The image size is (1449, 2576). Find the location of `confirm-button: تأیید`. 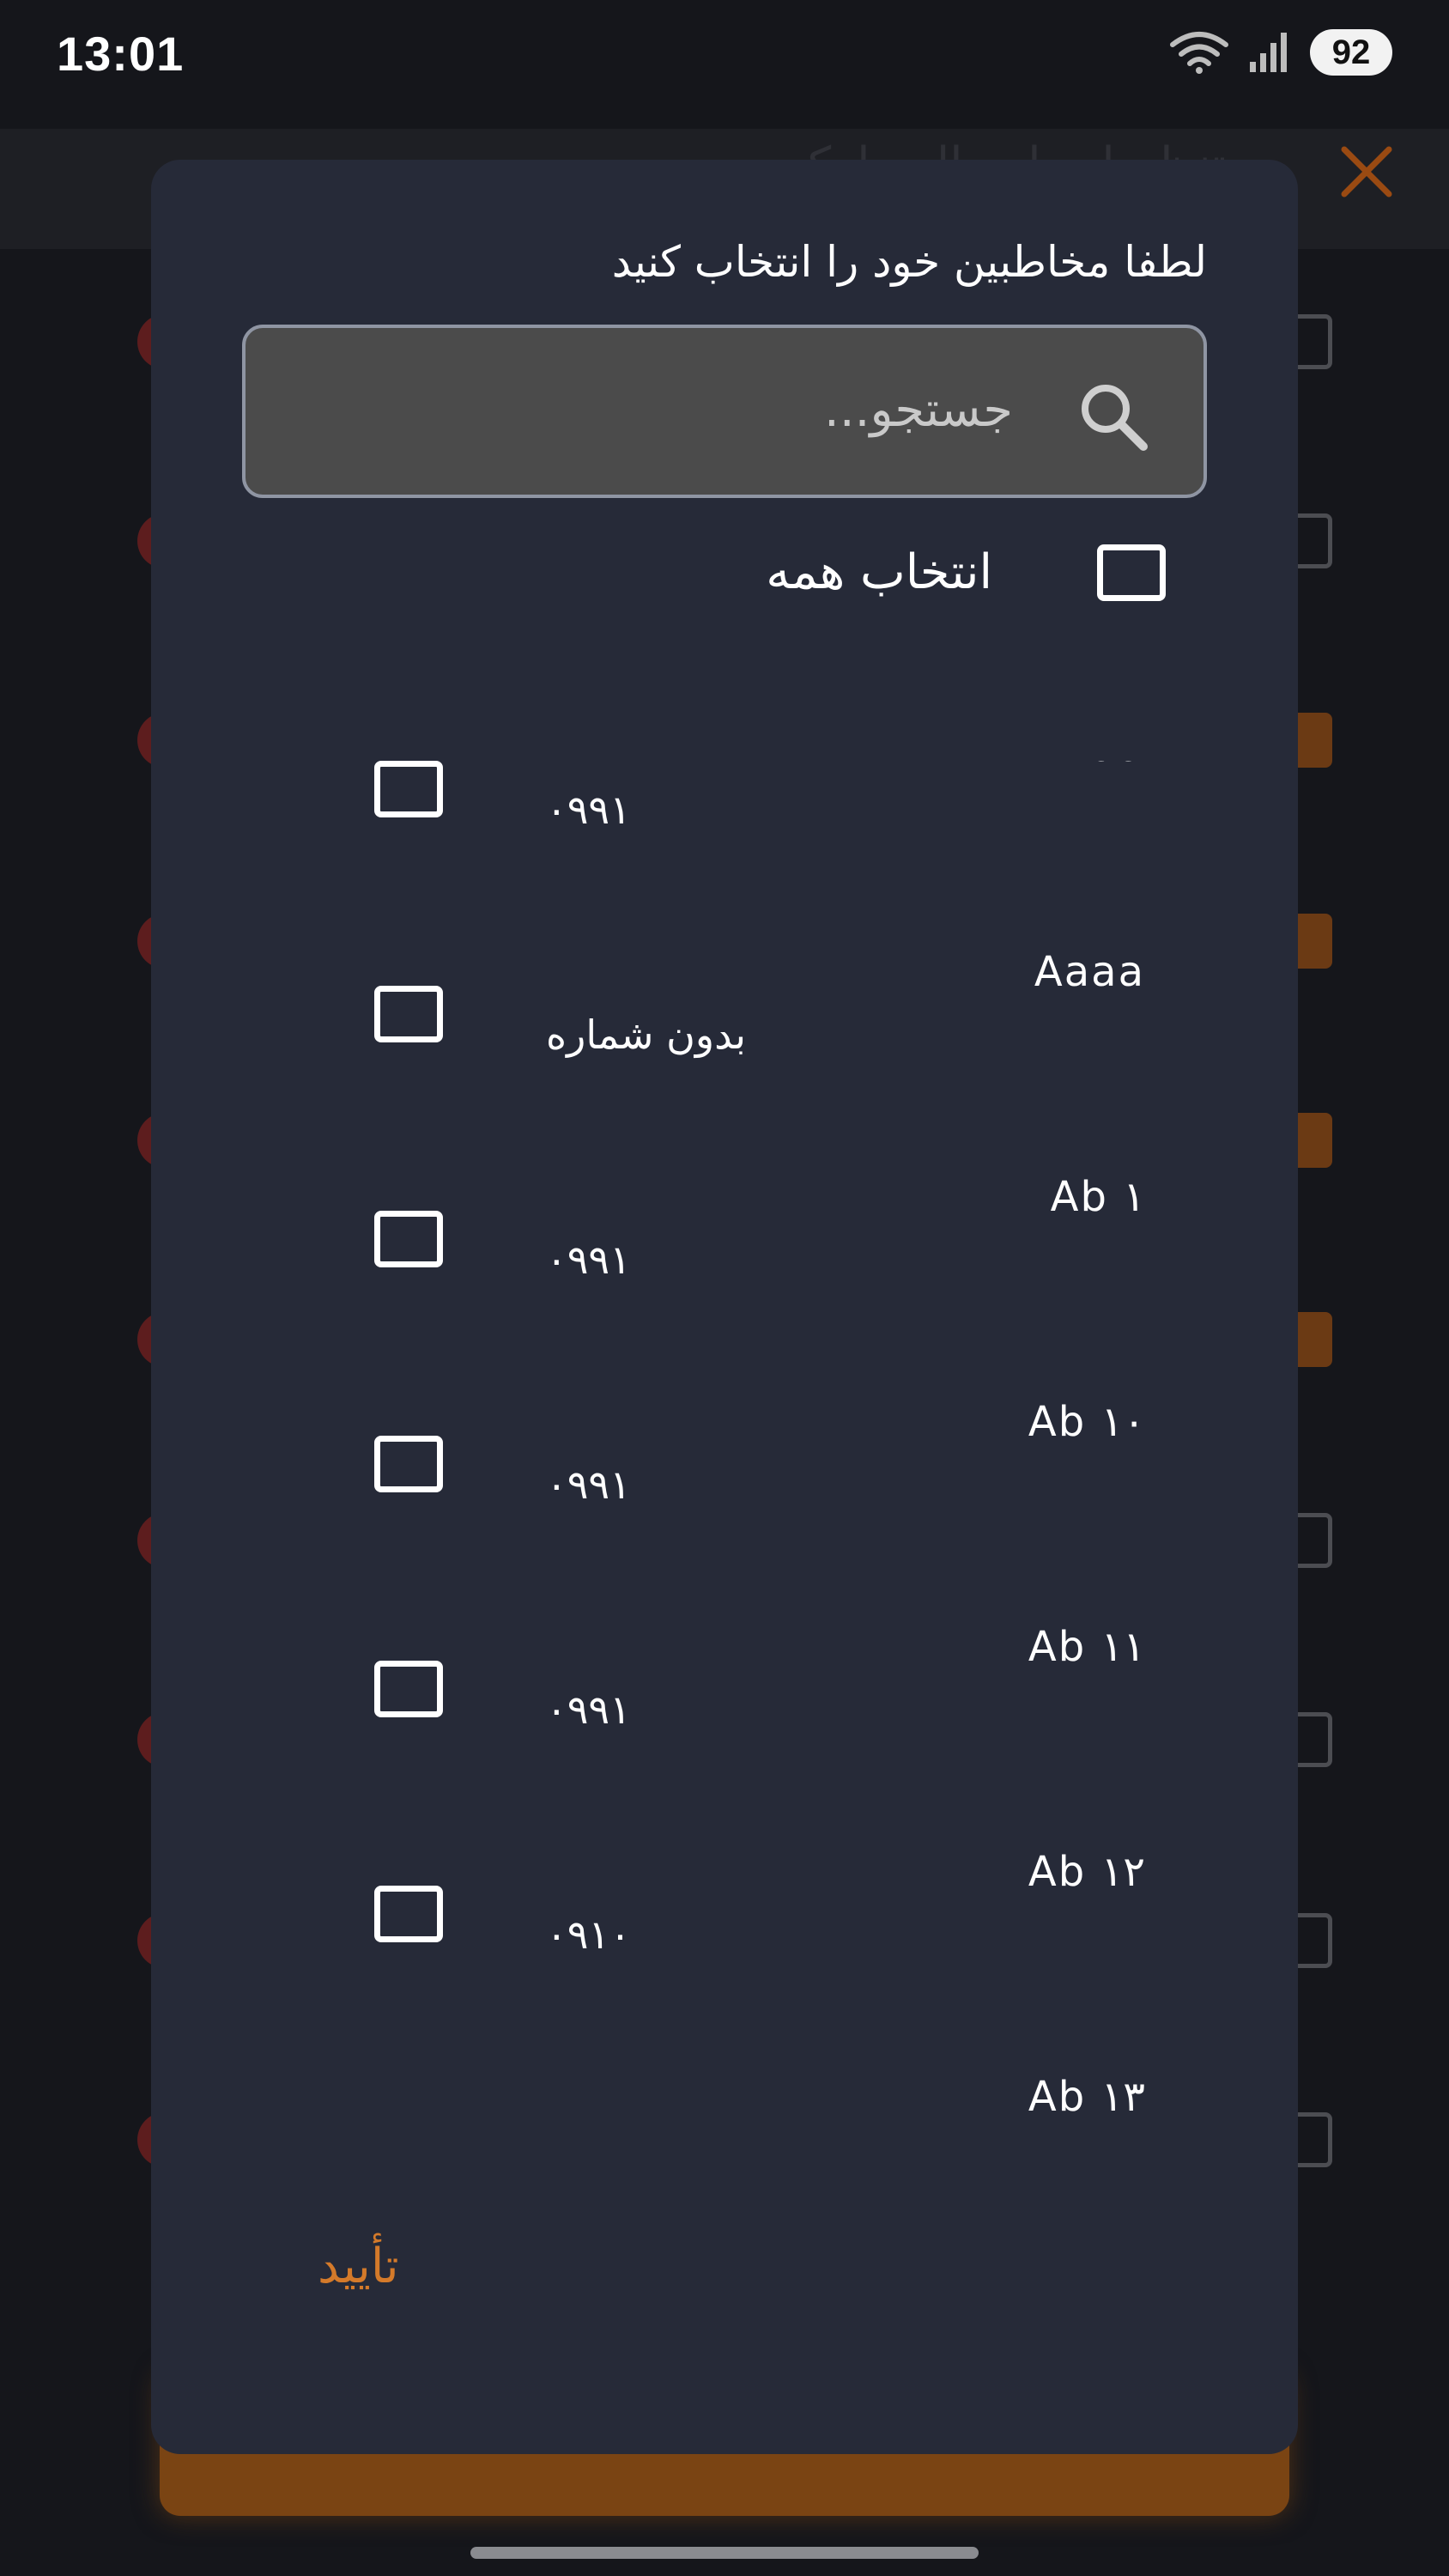

confirm-button: تأیید is located at coordinates (358, 2266).